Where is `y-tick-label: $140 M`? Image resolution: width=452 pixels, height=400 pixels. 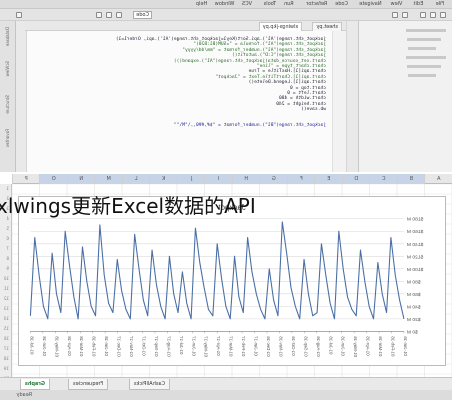
y-tick-label: $140 M is located at coordinates (415, 245).